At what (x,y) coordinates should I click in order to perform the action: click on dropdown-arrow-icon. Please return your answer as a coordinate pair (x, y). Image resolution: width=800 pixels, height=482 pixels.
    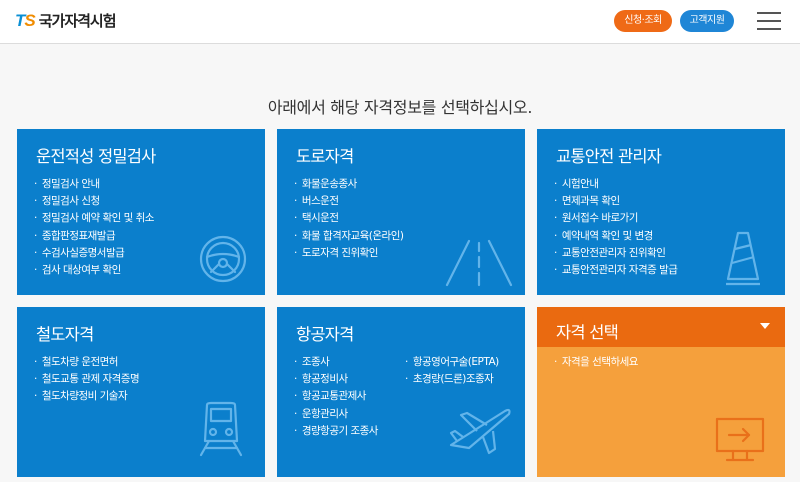
    Looking at the image, I should click on (765, 326).